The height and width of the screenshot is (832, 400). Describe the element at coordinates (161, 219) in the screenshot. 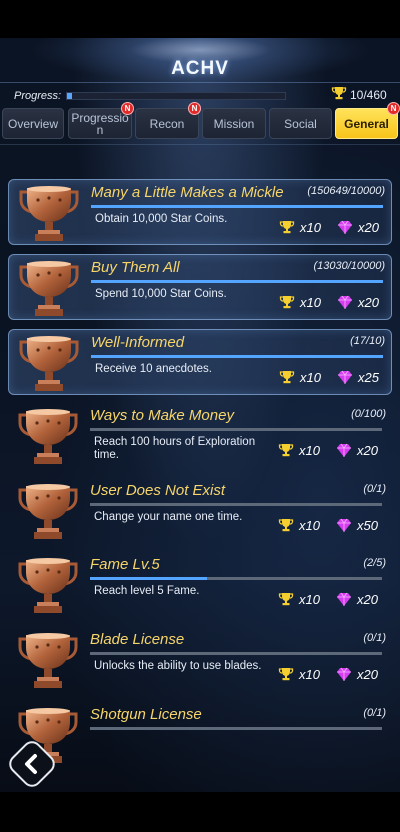

I see `achievement-description: Obtain 10,000 Star Coins.` at that location.